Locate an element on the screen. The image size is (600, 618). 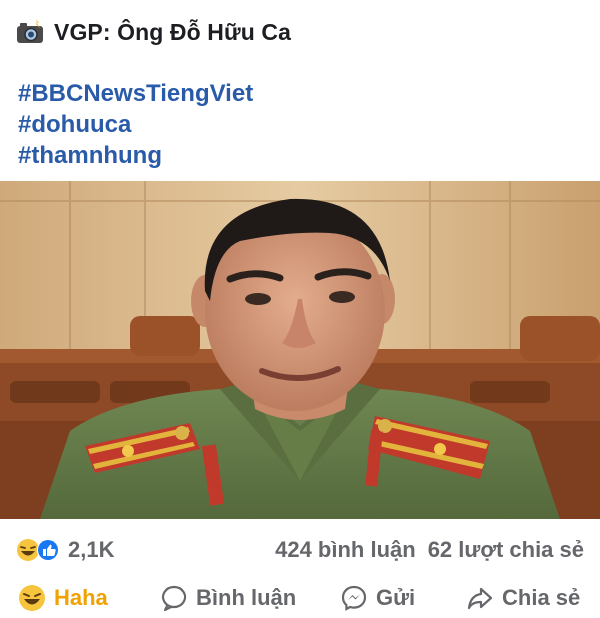
like-icon is located at coordinates (48, 550).